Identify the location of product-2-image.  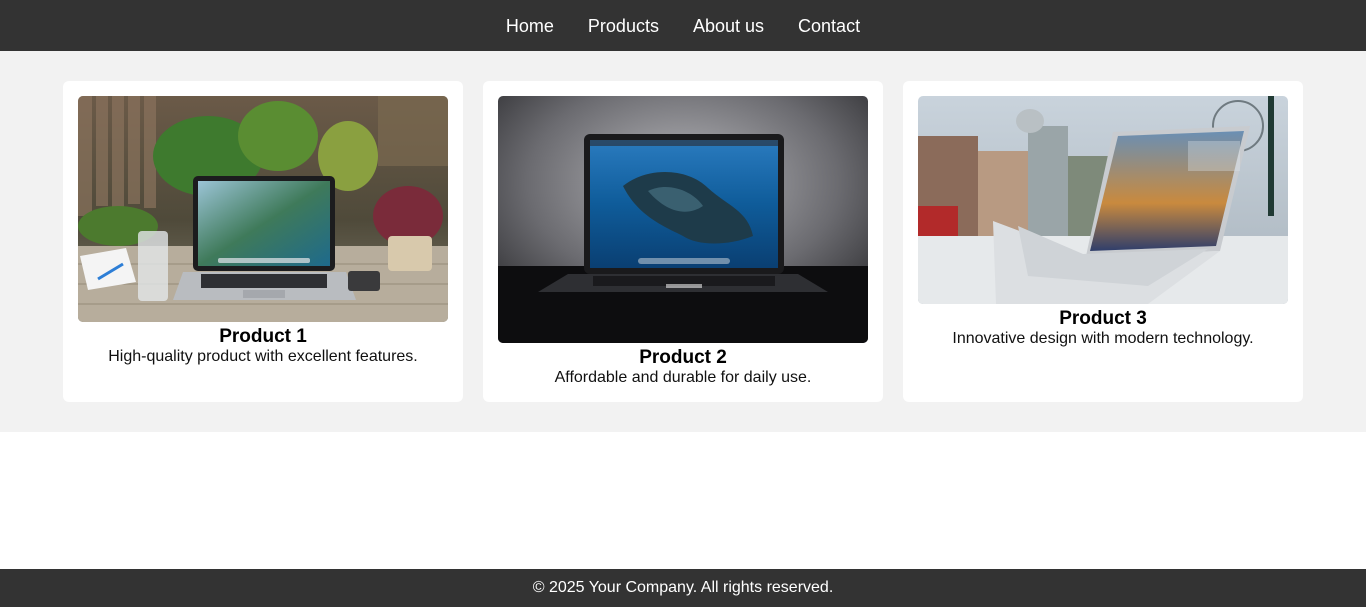
(683, 219).